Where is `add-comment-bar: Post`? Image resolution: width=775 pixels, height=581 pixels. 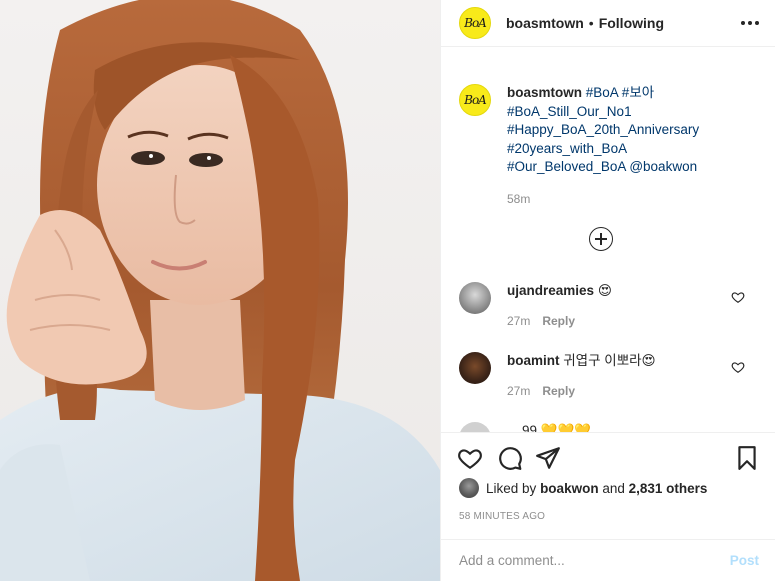 add-comment-bar: Post is located at coordinates (608, 560).